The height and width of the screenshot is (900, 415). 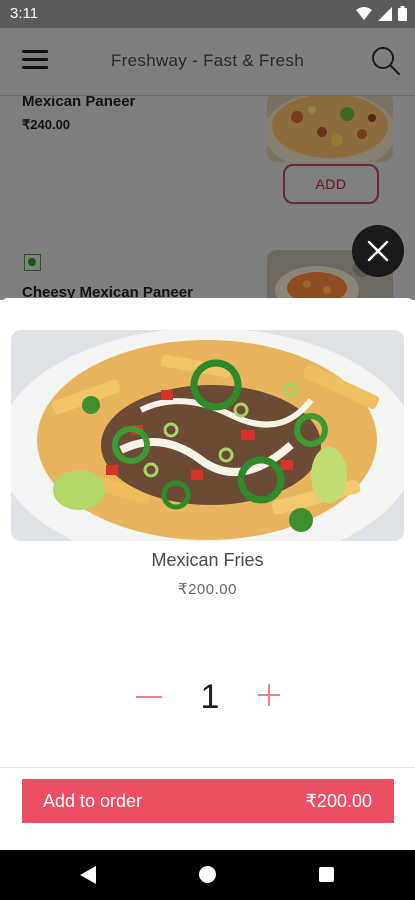 I want to click on list-item-name: Mexican Paneer, so click(x=79, y=103).